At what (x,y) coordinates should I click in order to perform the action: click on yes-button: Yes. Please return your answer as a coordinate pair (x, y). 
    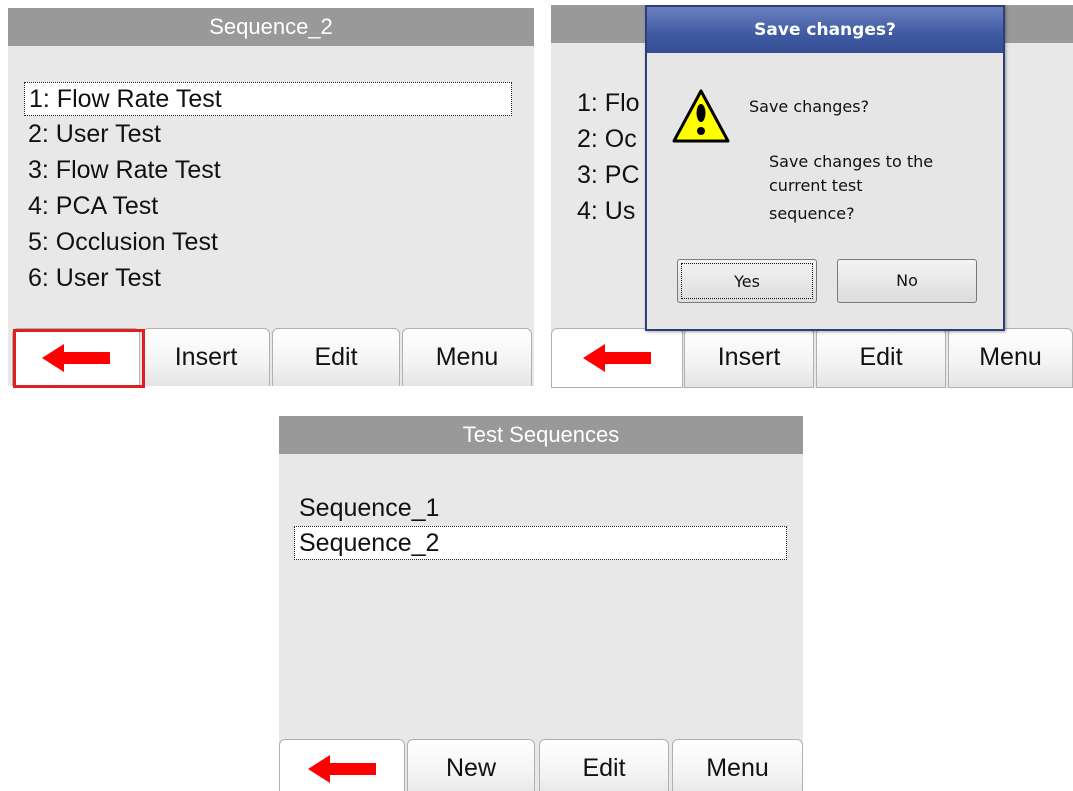
    Looking at the image, I should click on (747, 281).